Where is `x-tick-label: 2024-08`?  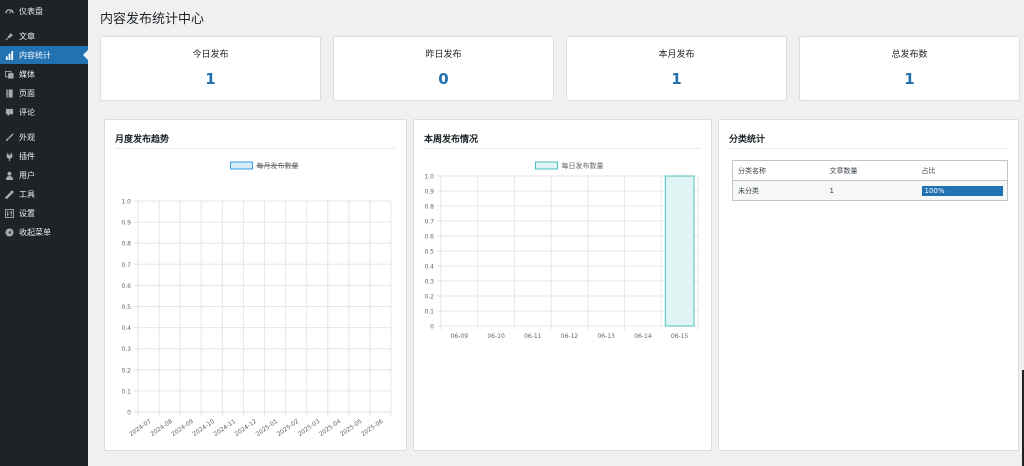
x-tick-label: 2024-08 is located at coordinates (161, 428).